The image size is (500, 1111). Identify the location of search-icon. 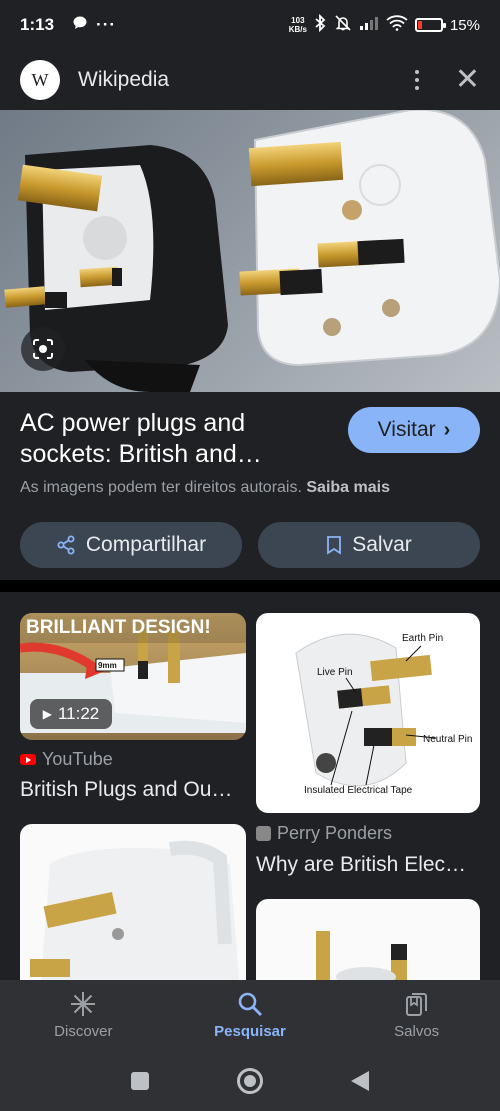
(250, 1004).